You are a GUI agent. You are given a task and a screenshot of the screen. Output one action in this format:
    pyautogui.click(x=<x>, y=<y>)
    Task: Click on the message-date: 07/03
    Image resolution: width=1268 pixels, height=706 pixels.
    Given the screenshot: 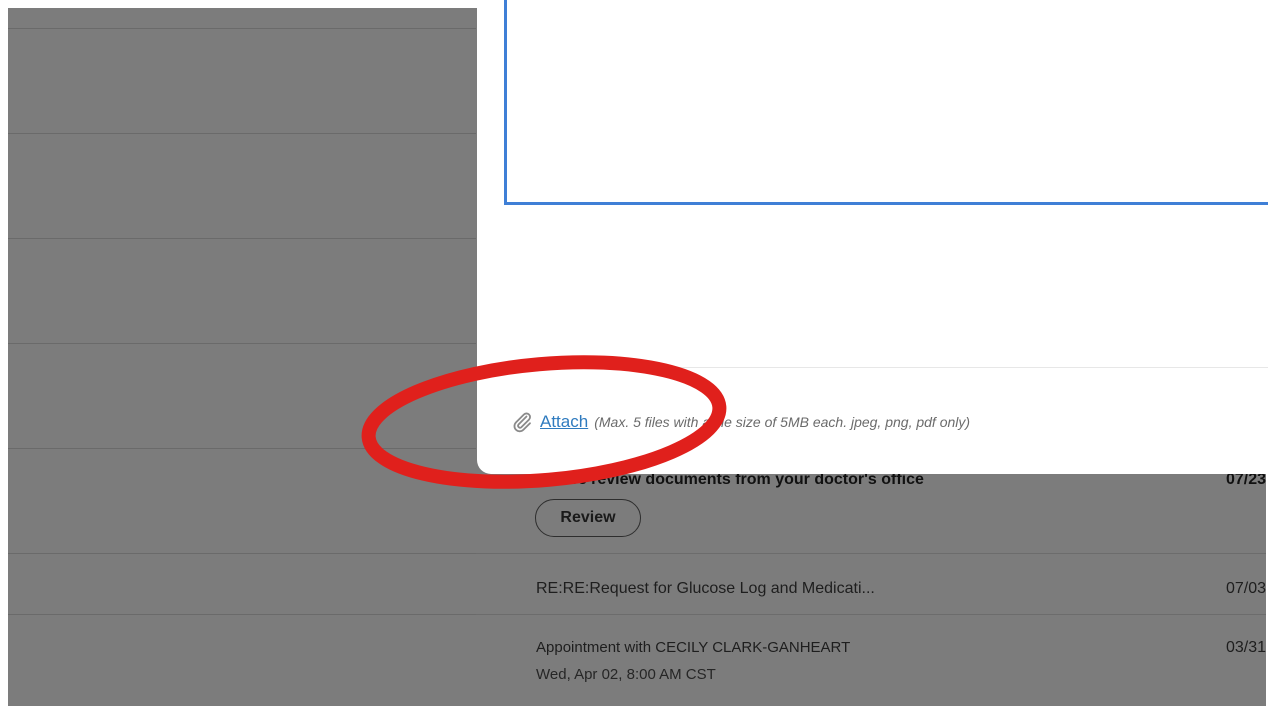 What is the action you would take?
    pyautogui.click(x=1245, y=588)
    